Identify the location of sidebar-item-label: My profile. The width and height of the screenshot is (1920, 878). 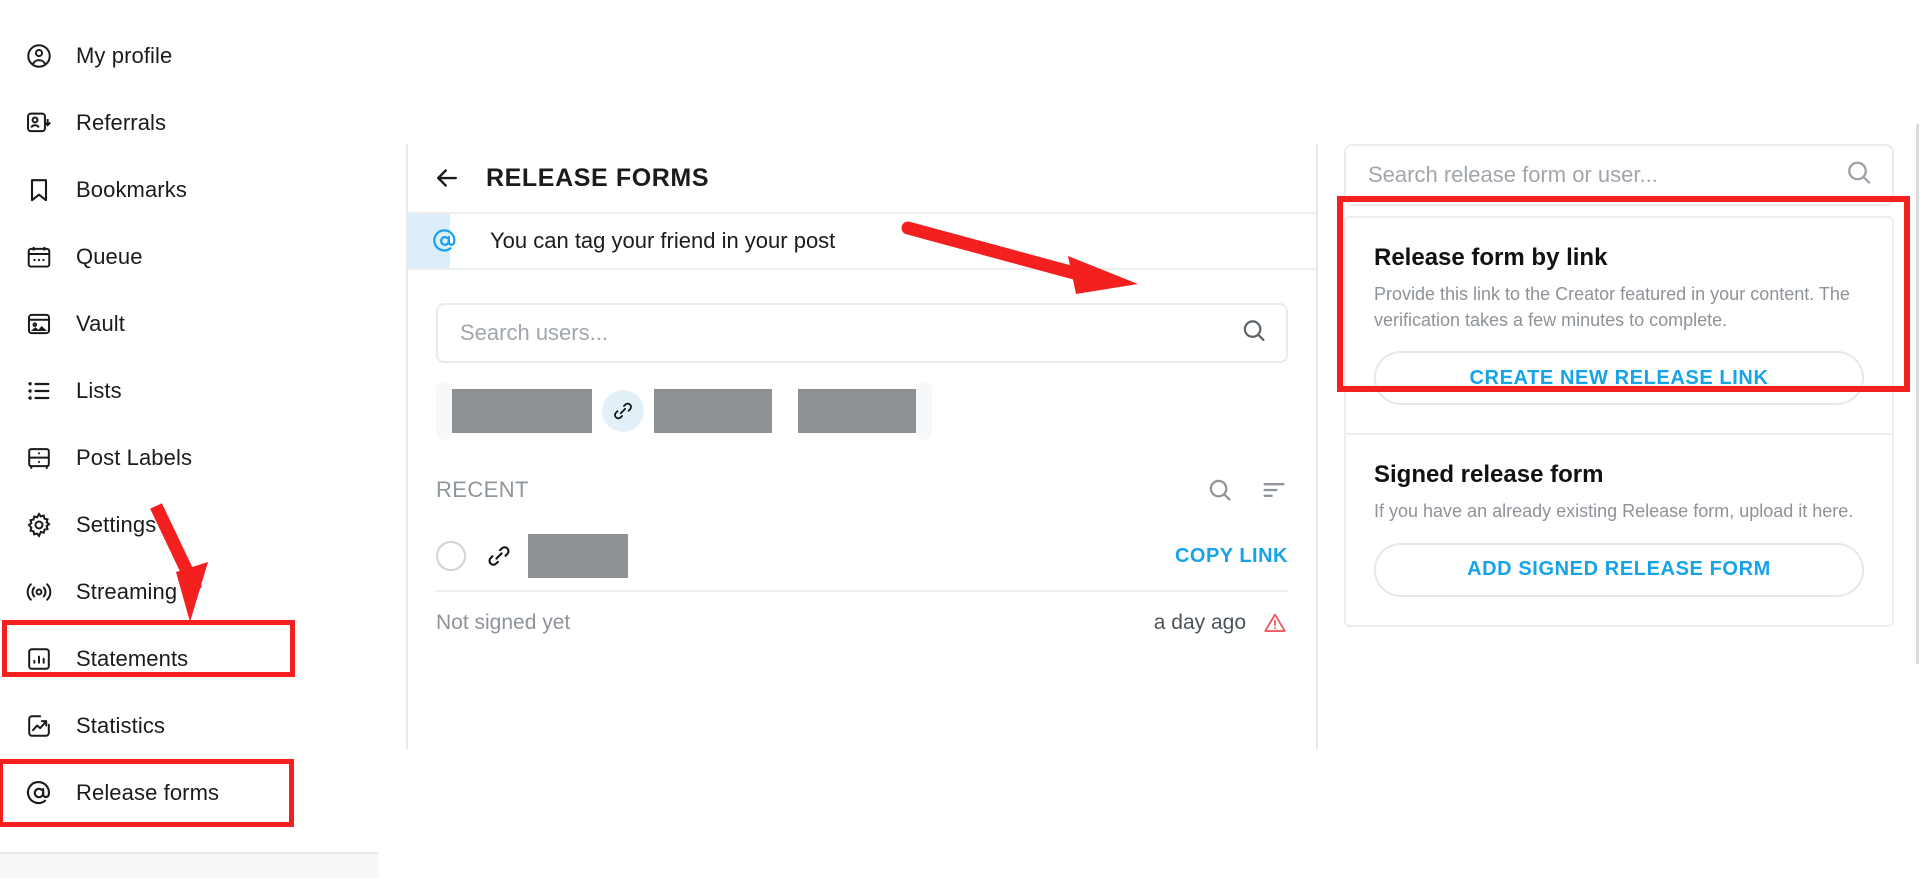
(124, 55).